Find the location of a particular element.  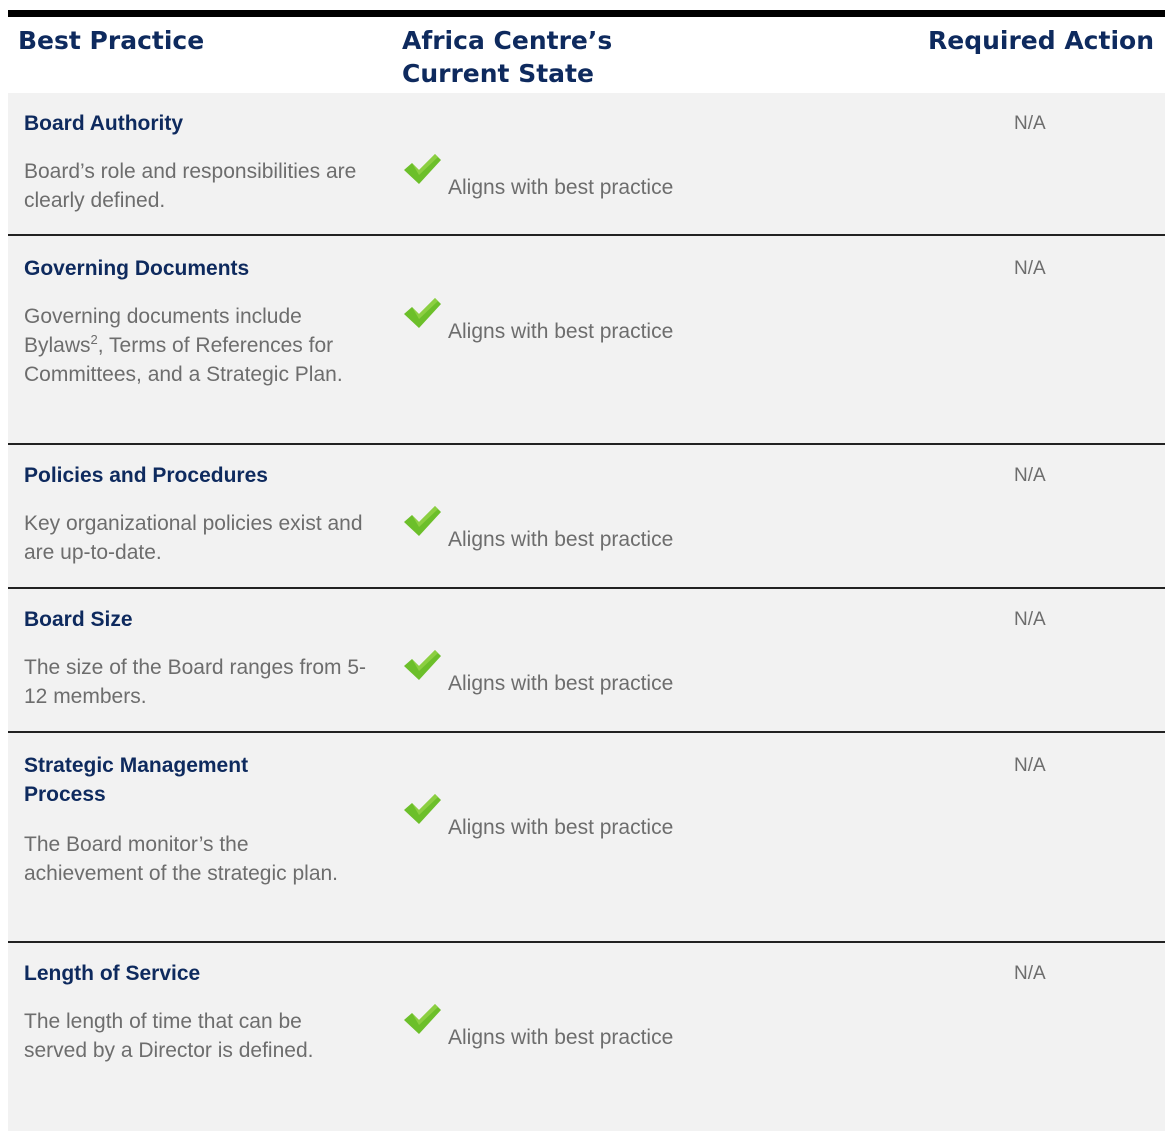

row-title: Board Authority is located at coordinates (104, 123).